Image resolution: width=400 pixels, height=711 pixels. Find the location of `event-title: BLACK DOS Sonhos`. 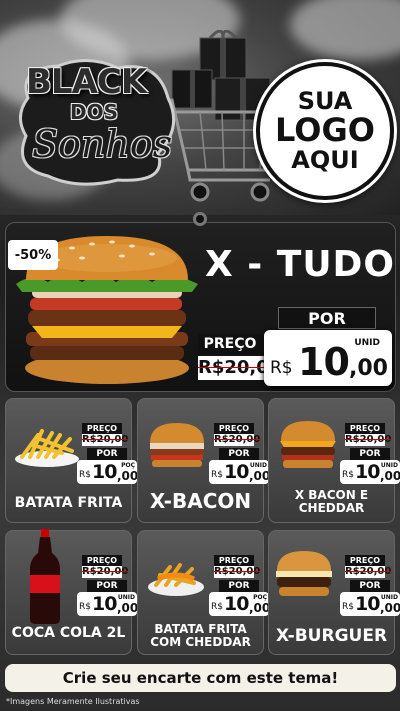

event-title: BLACK DOS Sonhos is located at coordinates (98, 123).